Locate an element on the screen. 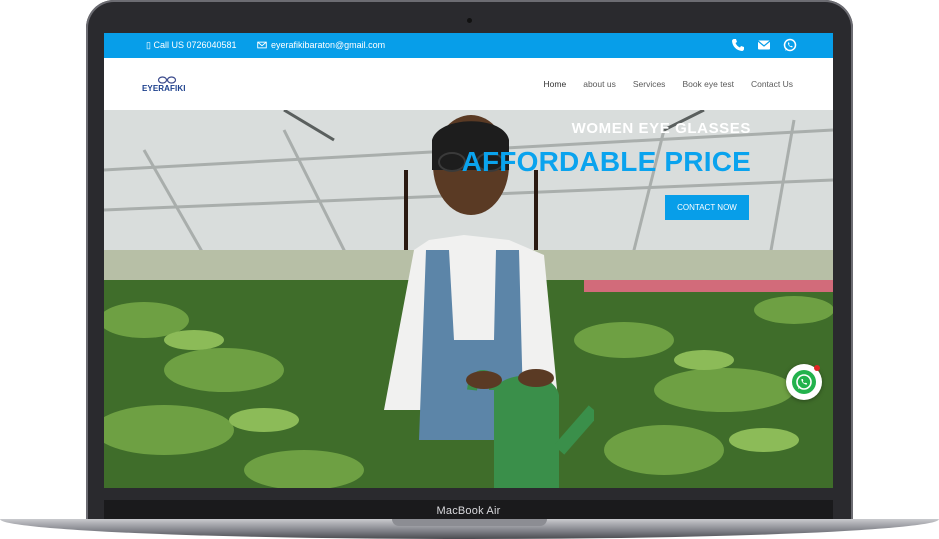 The image size is (939, 539). email-link: eyerafikibaraton@gmail.com is located at coordinates (321, 45).